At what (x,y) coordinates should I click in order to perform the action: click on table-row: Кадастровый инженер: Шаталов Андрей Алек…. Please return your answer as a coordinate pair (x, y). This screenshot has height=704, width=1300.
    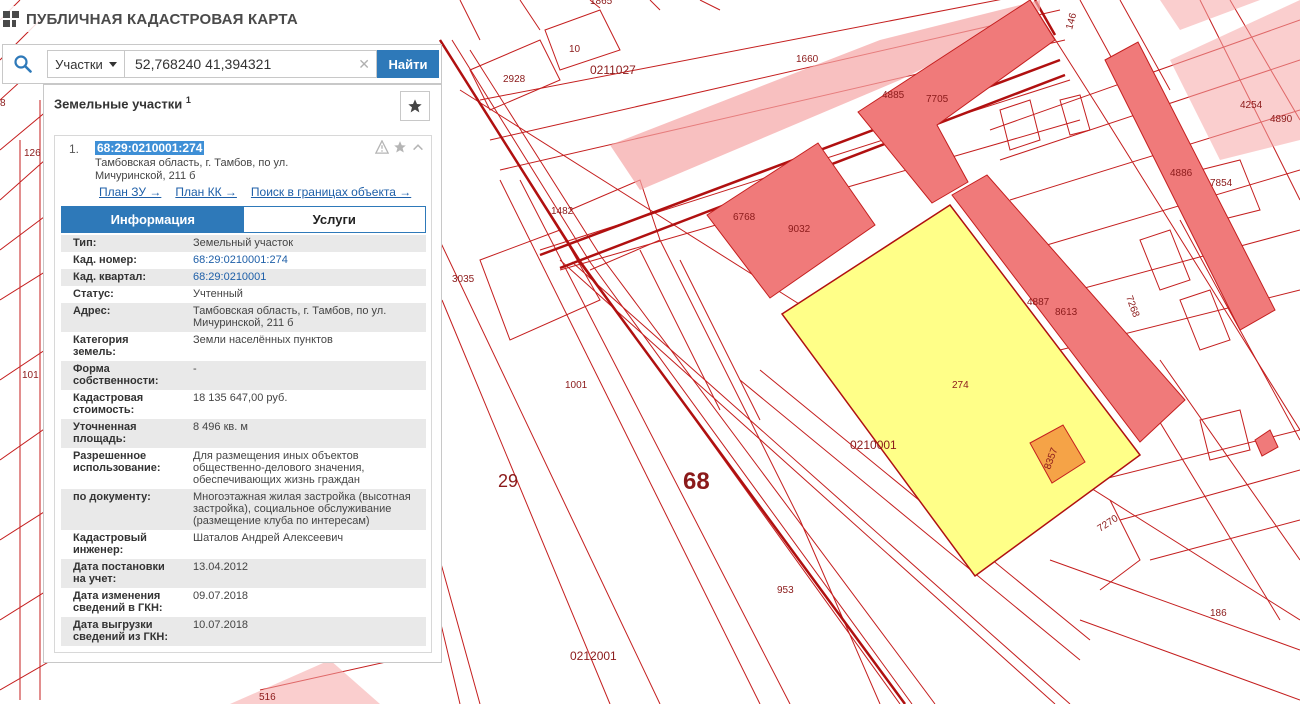
    Looking at the image, I should click on (243, 544).